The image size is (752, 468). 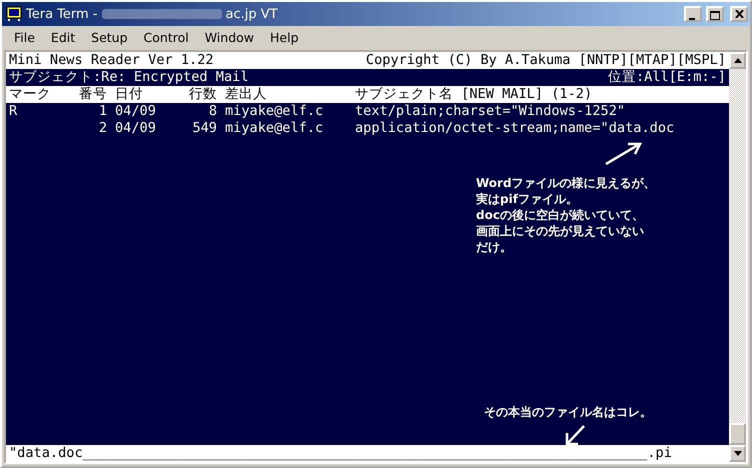 I want to click on close-icon, so click(x=739, y=14).